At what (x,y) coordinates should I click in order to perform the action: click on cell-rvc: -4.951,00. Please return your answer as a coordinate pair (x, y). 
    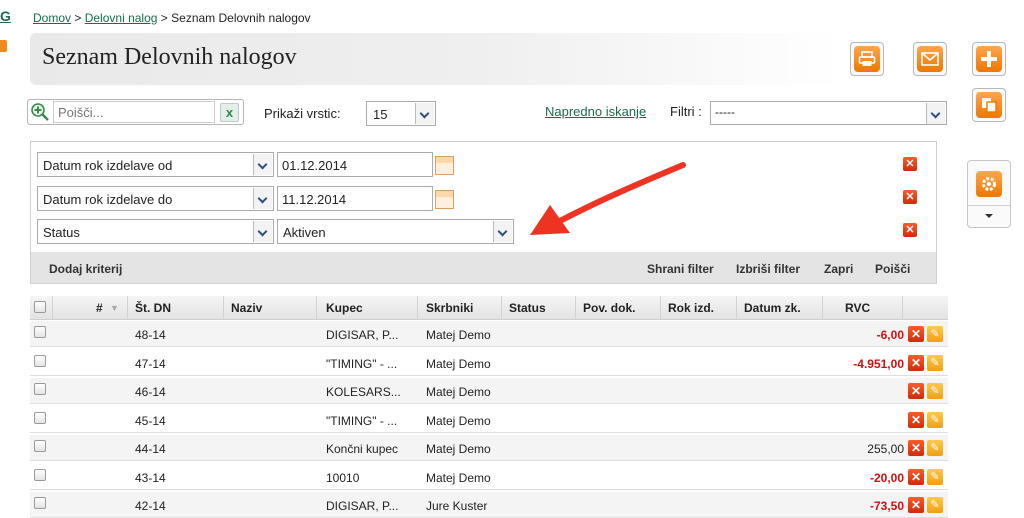
    Looking at the image, I should click on (878, 363).